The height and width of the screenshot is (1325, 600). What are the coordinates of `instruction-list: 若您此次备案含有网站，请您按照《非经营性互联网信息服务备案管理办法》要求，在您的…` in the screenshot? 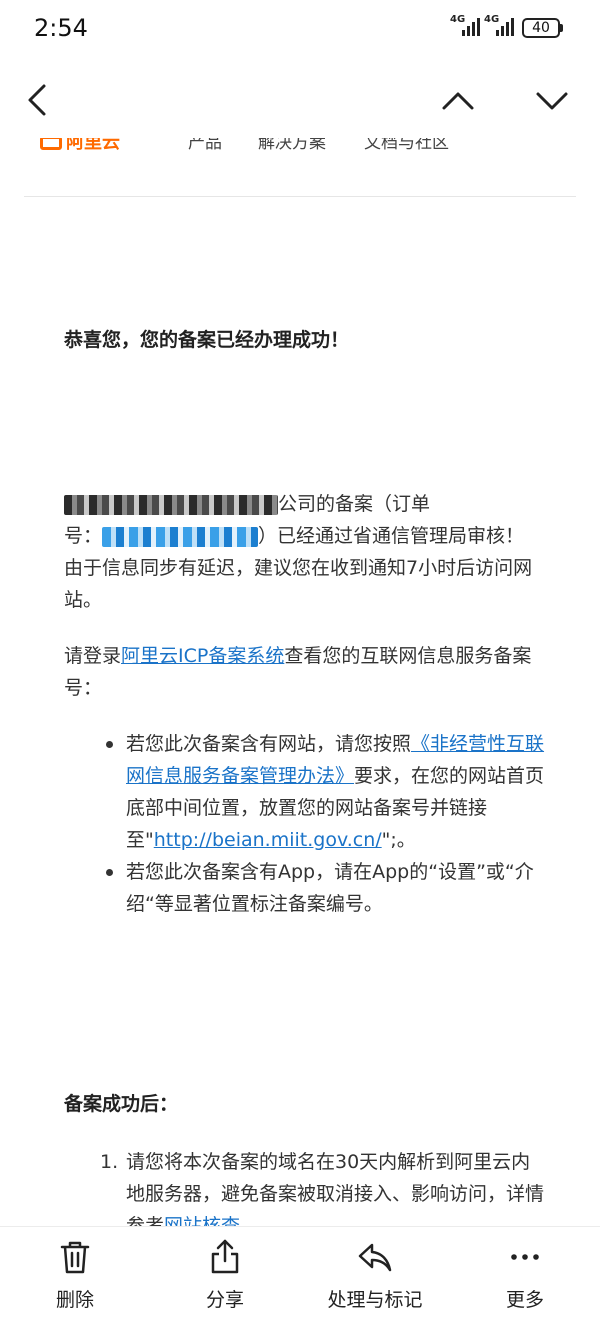 It's located at (323, 824).